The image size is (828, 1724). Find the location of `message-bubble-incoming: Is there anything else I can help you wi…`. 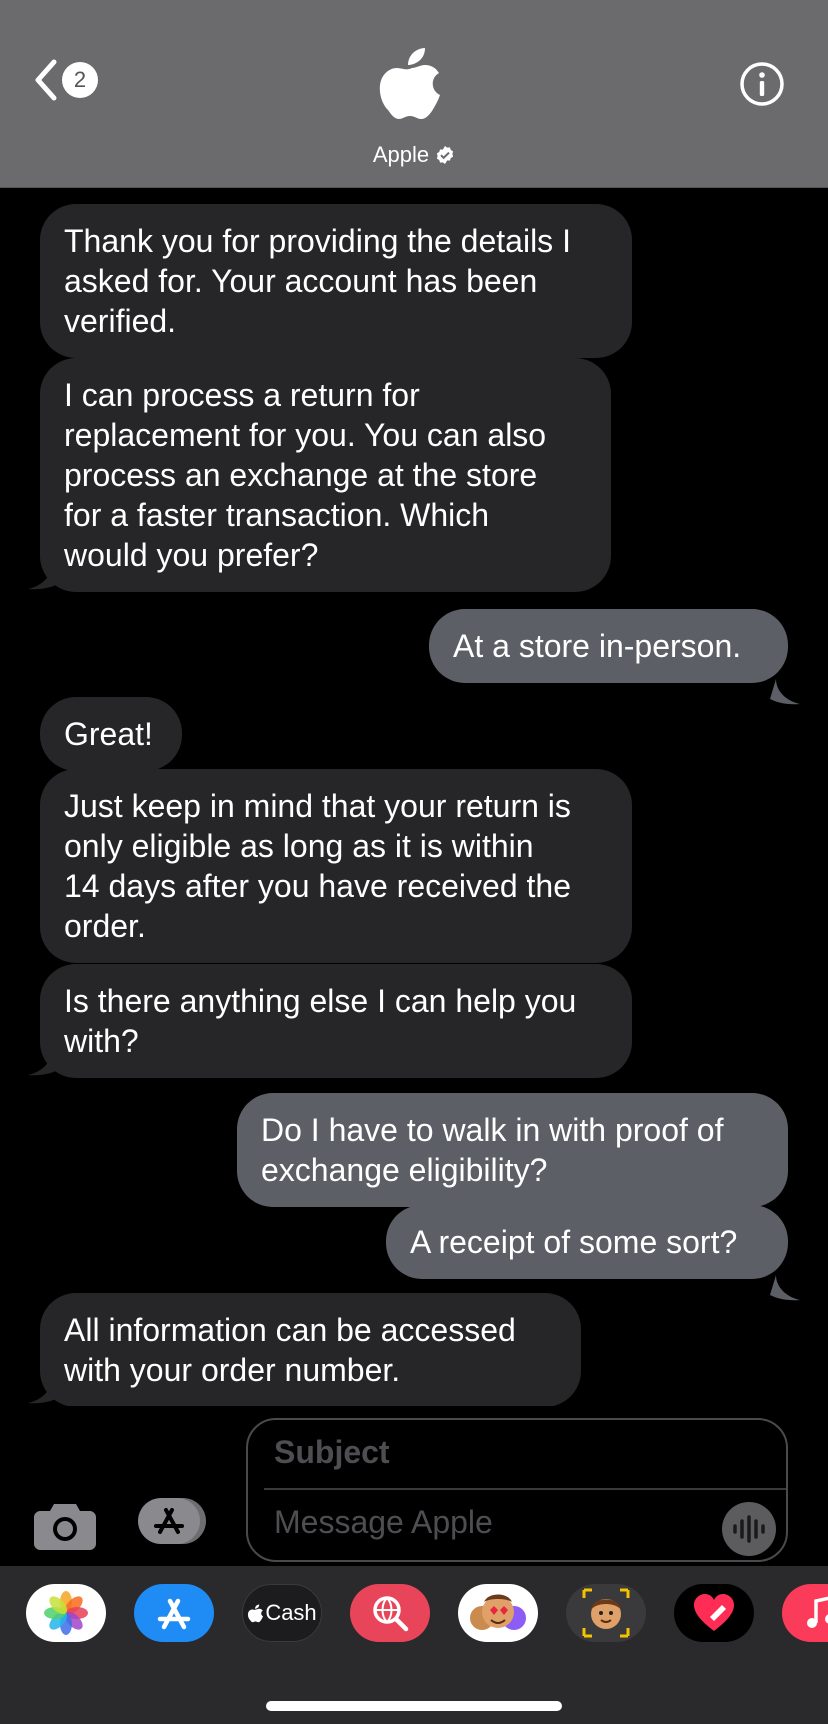

message-bubble-incoming: Is there anything else I can help you wi… is located at coordinates (336, 1021).